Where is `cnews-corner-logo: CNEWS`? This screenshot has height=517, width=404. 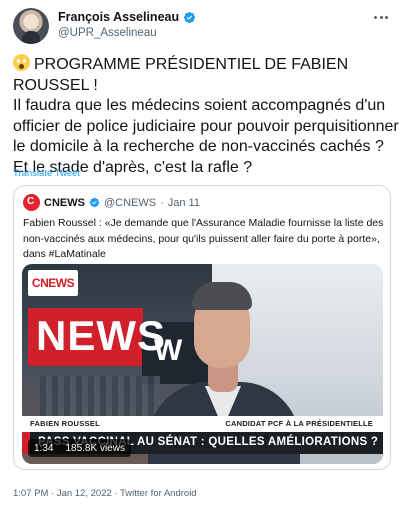
cnews-corner-logo: CNEWS is located at coordinates (53, 283).